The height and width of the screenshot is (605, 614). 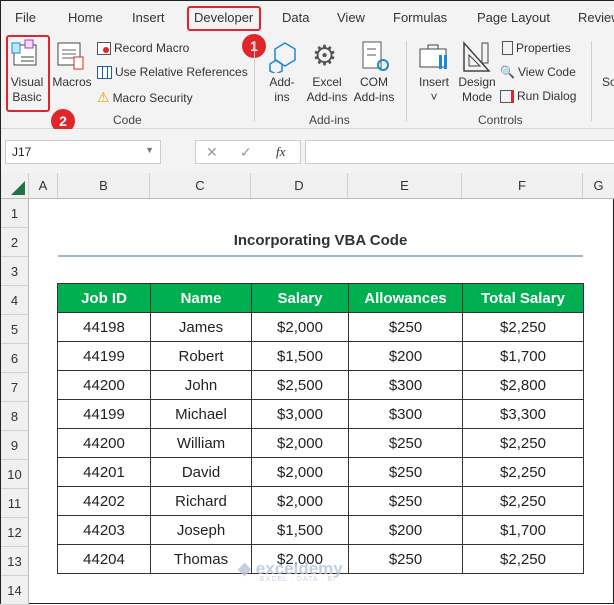 What do you see at coordinates (596, 17) in the screenshot?
I see `tab-review: Review` at bounding box center [596, 17].